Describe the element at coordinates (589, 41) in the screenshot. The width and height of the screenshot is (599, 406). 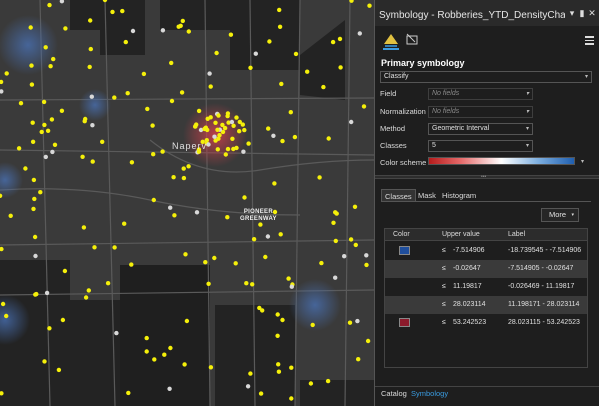
I see `menu-icon` at that location.